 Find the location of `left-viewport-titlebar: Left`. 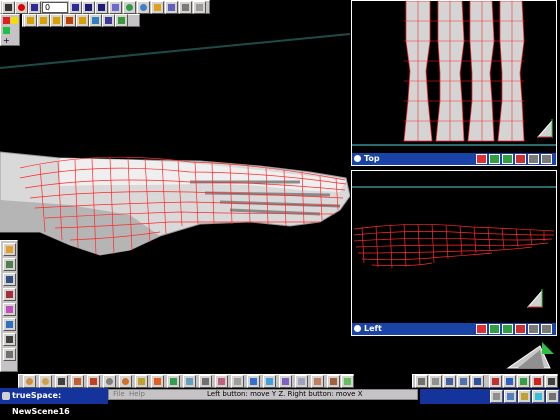

left-viewport-titlebar: Left is located at coordinates (454, 329).